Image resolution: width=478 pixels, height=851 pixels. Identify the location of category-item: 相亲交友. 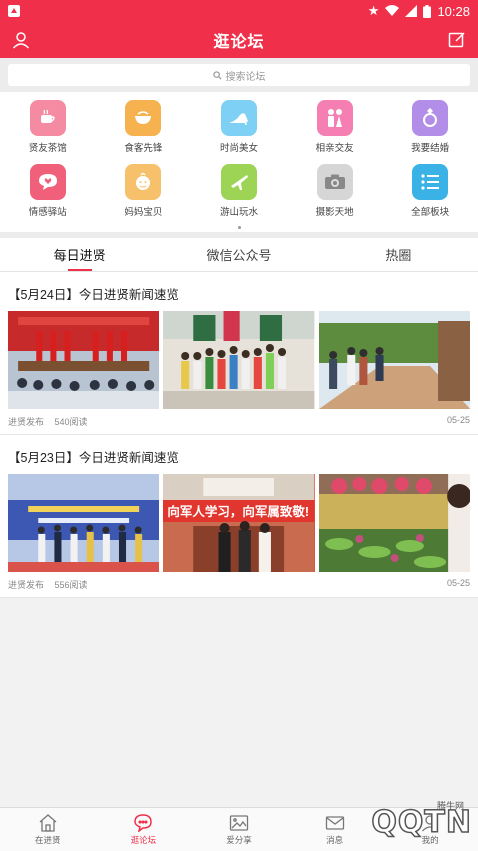
(335, 127).